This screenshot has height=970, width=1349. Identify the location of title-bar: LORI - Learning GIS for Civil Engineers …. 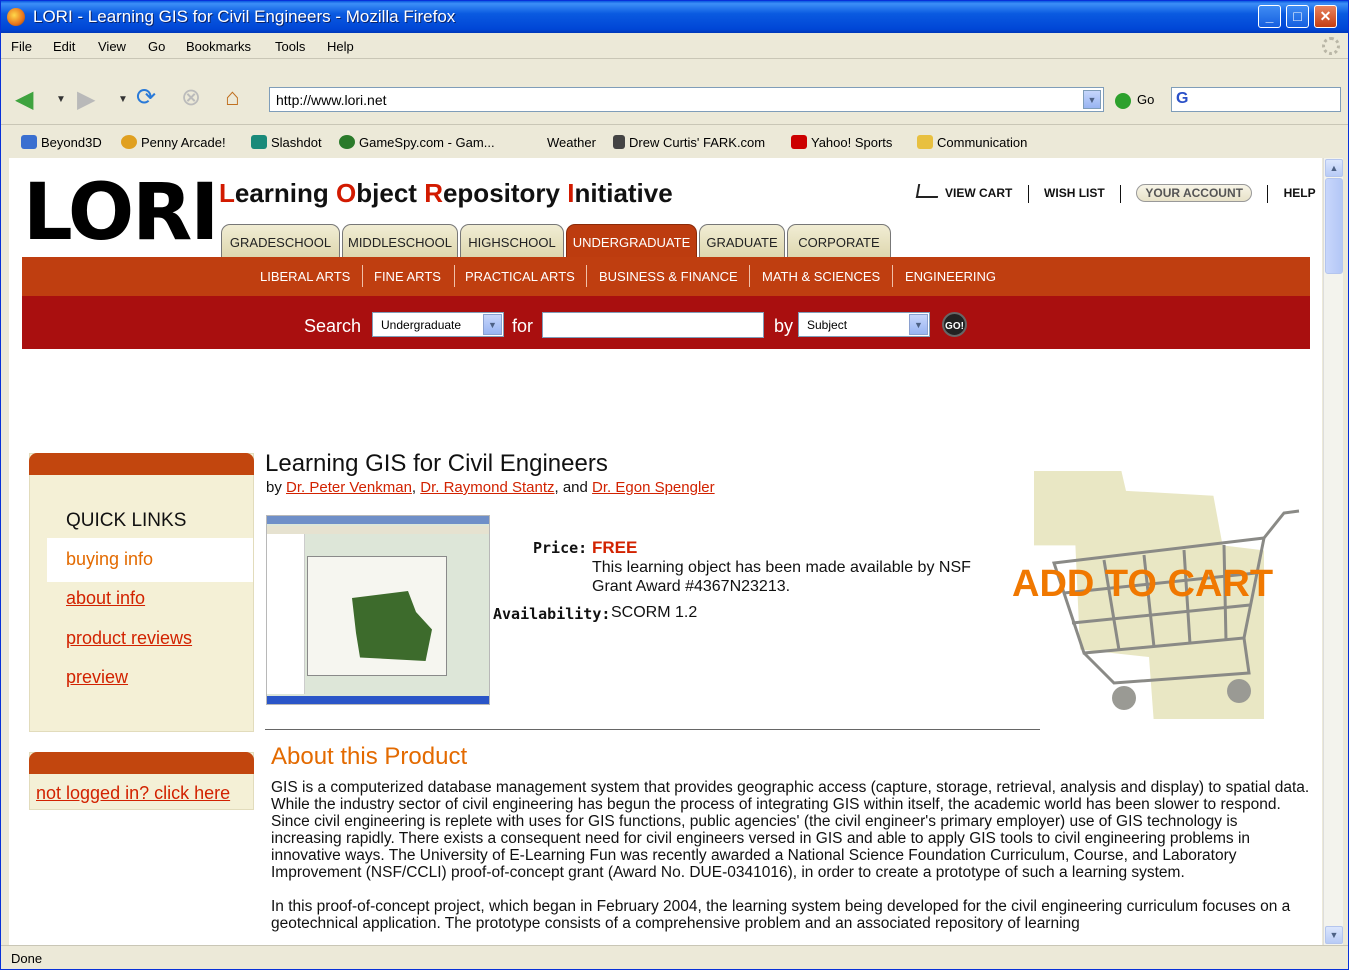
(674, 17).